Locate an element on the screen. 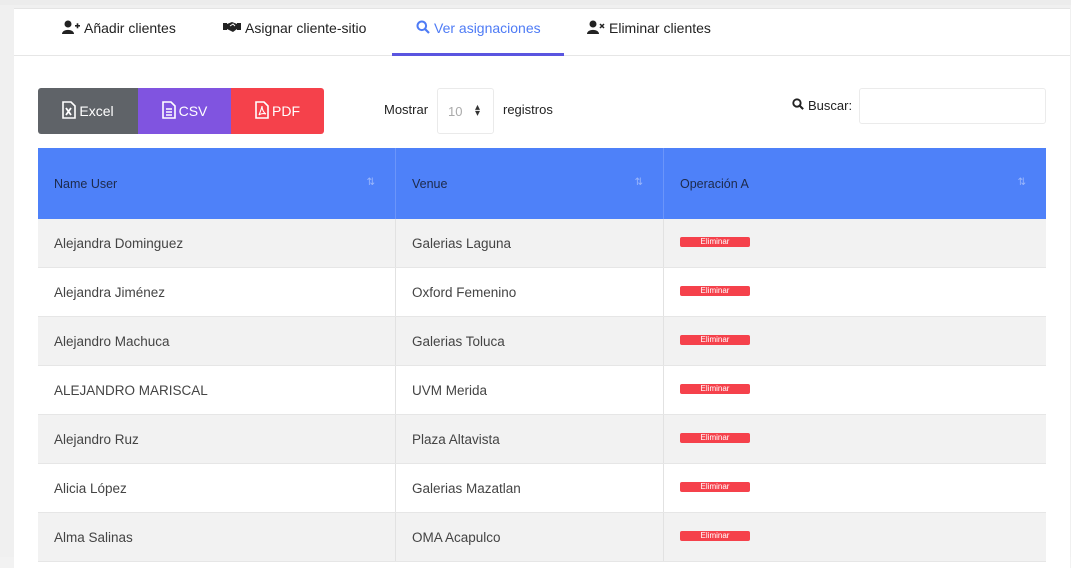 The width and height of the screenshot is (1071, 568). page-length-value: 10 is located at coordinates (455, 111).